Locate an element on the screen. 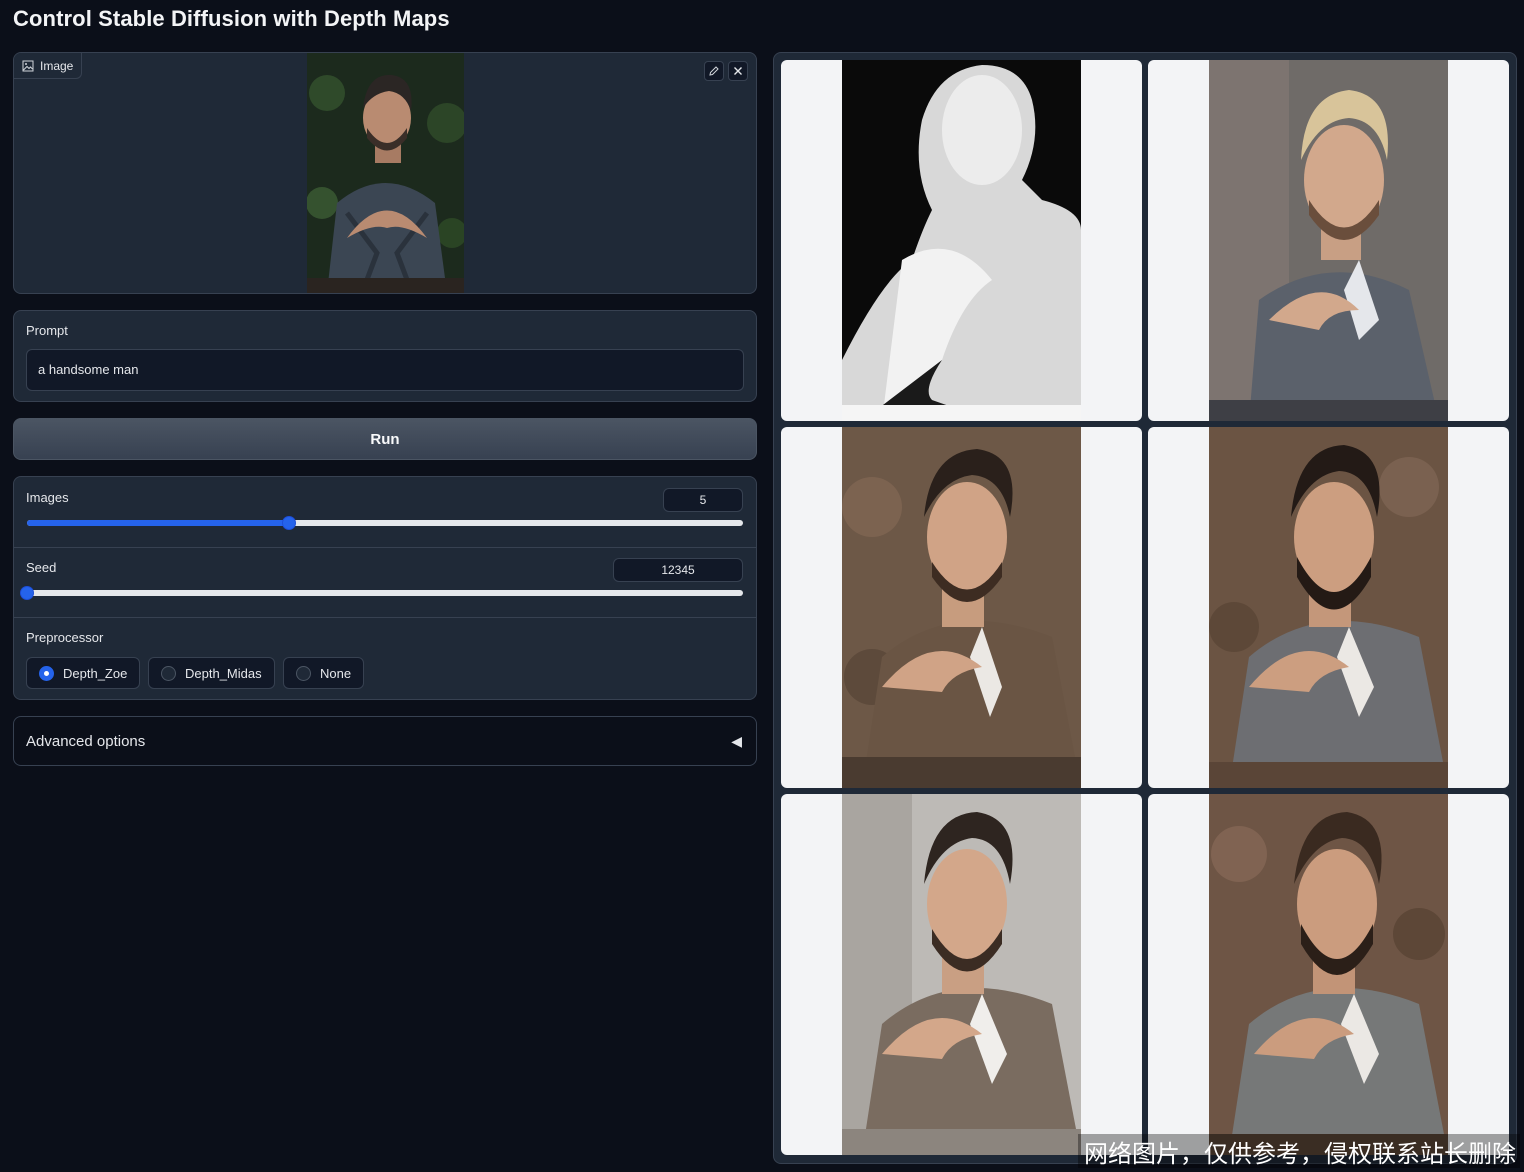  prompt-panel: Prompt a handsome man is located at coordinates (385, 356).